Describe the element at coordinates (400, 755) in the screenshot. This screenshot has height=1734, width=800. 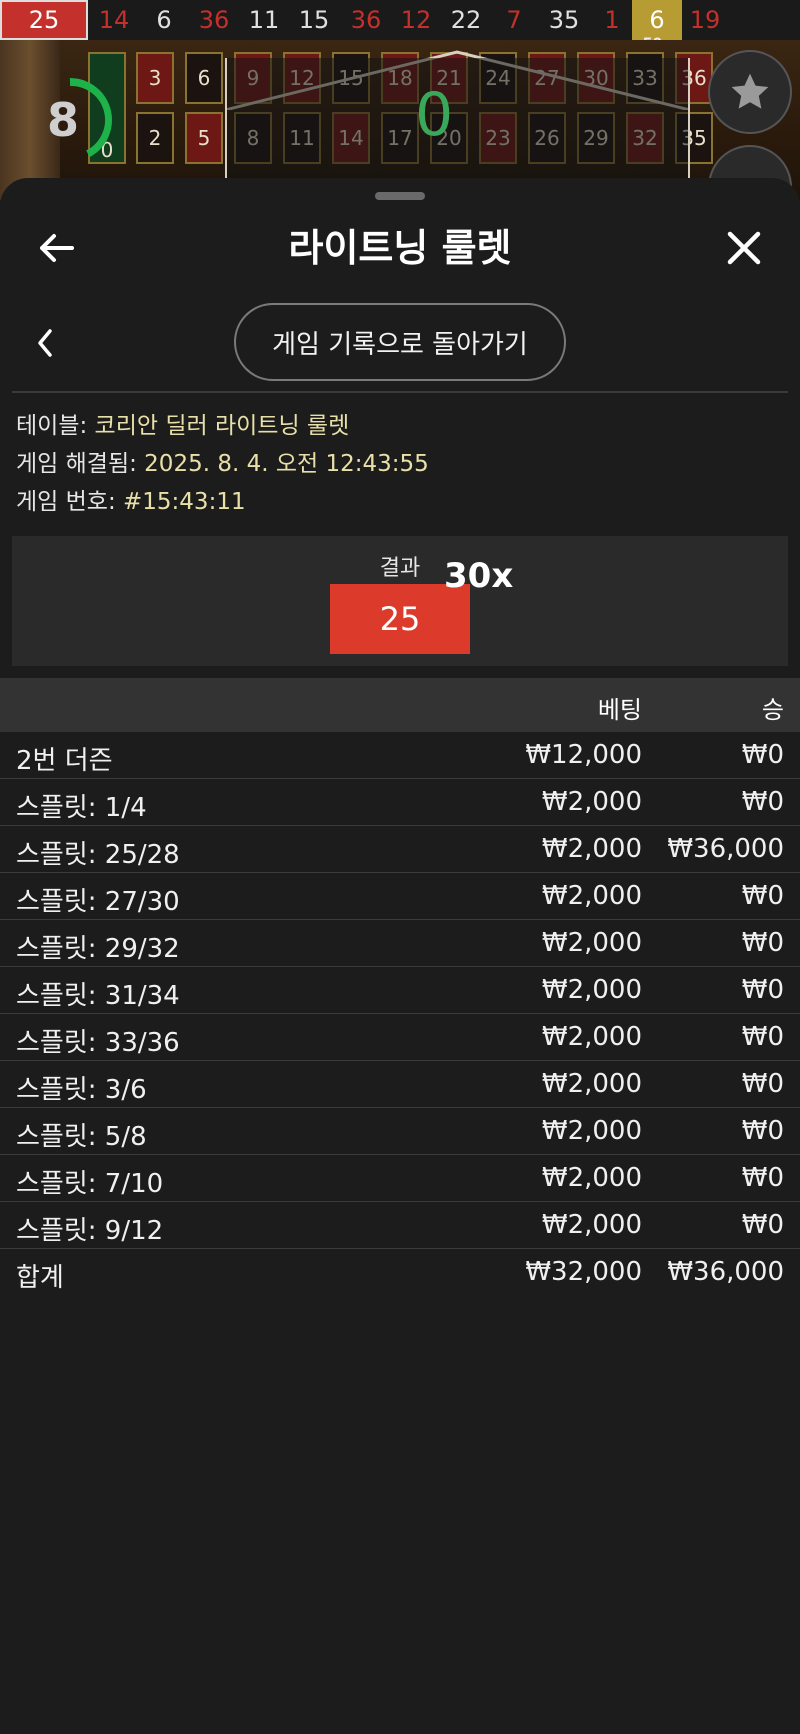
I see `bet-row: 2번 더즌 ₩12,000 ₩0` at that location.